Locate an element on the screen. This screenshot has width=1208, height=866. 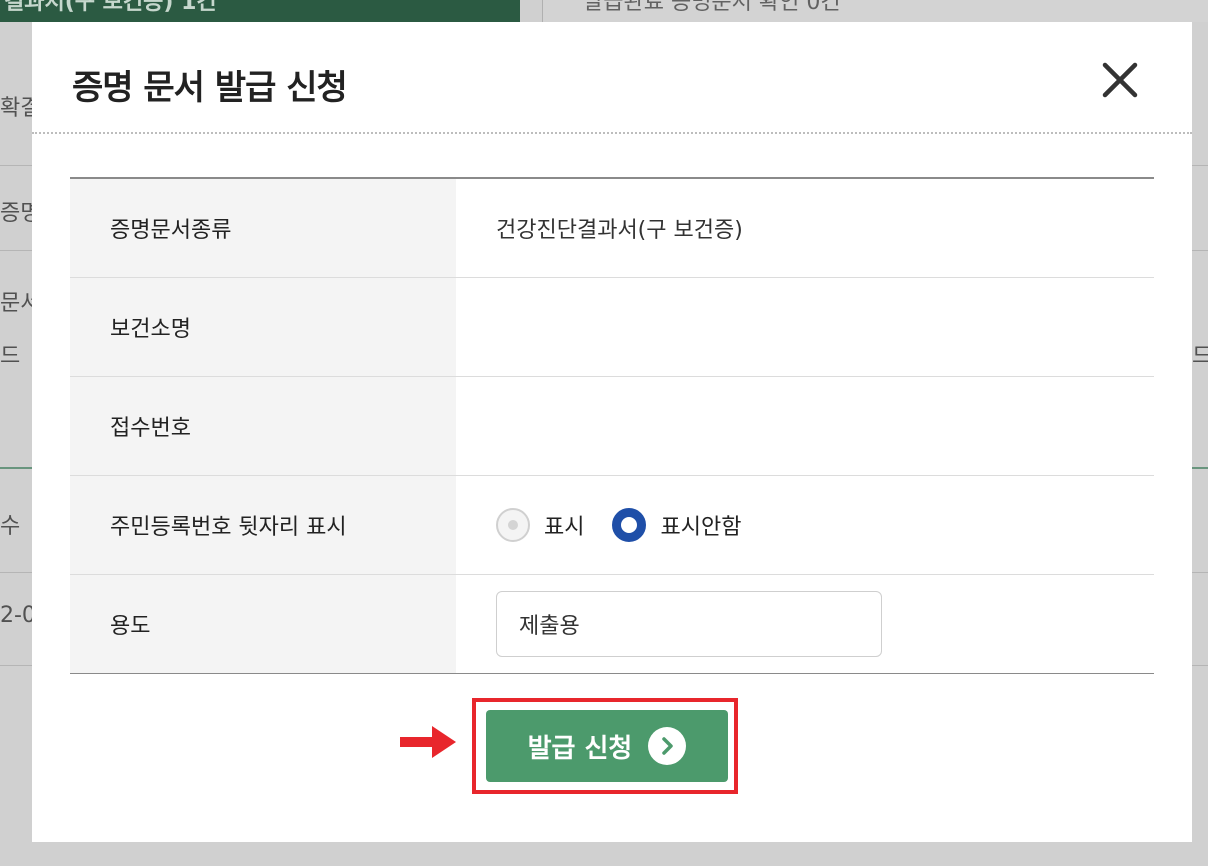
receipt-number-value is located at coordinates (805, 426).